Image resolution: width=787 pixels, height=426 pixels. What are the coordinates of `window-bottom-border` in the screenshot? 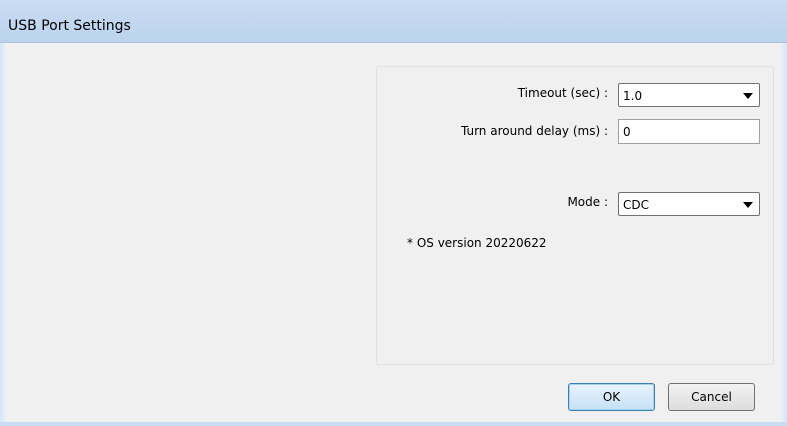 It's located at (393, 424).